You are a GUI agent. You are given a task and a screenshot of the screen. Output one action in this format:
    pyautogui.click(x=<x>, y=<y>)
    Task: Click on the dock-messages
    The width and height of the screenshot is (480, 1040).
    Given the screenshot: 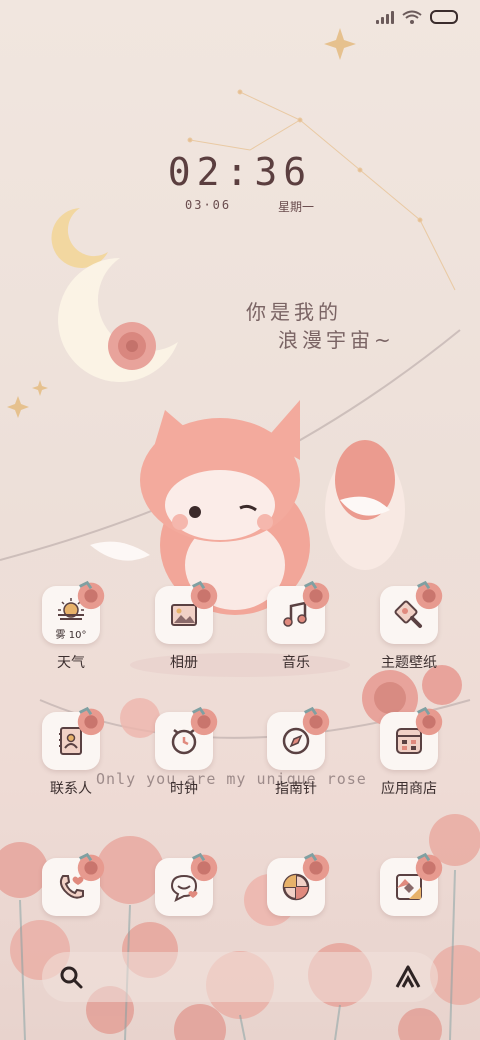 What is the action you would take?
    pyautogui.click(x=184, y=884)
    